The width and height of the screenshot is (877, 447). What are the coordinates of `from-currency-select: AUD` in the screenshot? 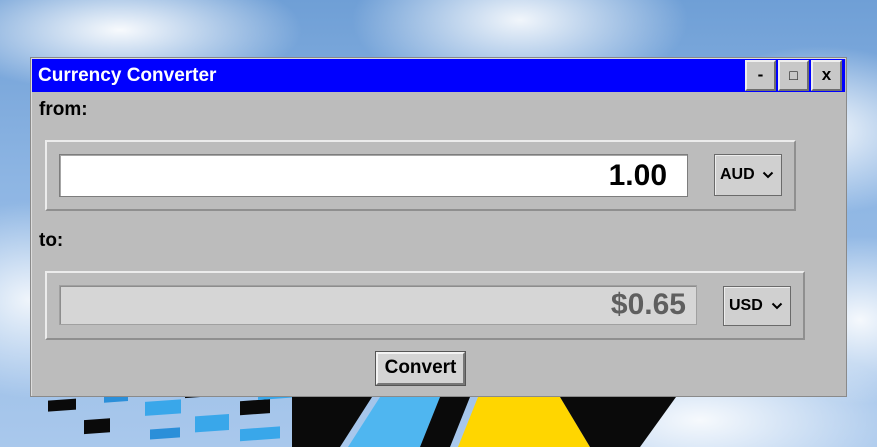 It's located at (748, 175).